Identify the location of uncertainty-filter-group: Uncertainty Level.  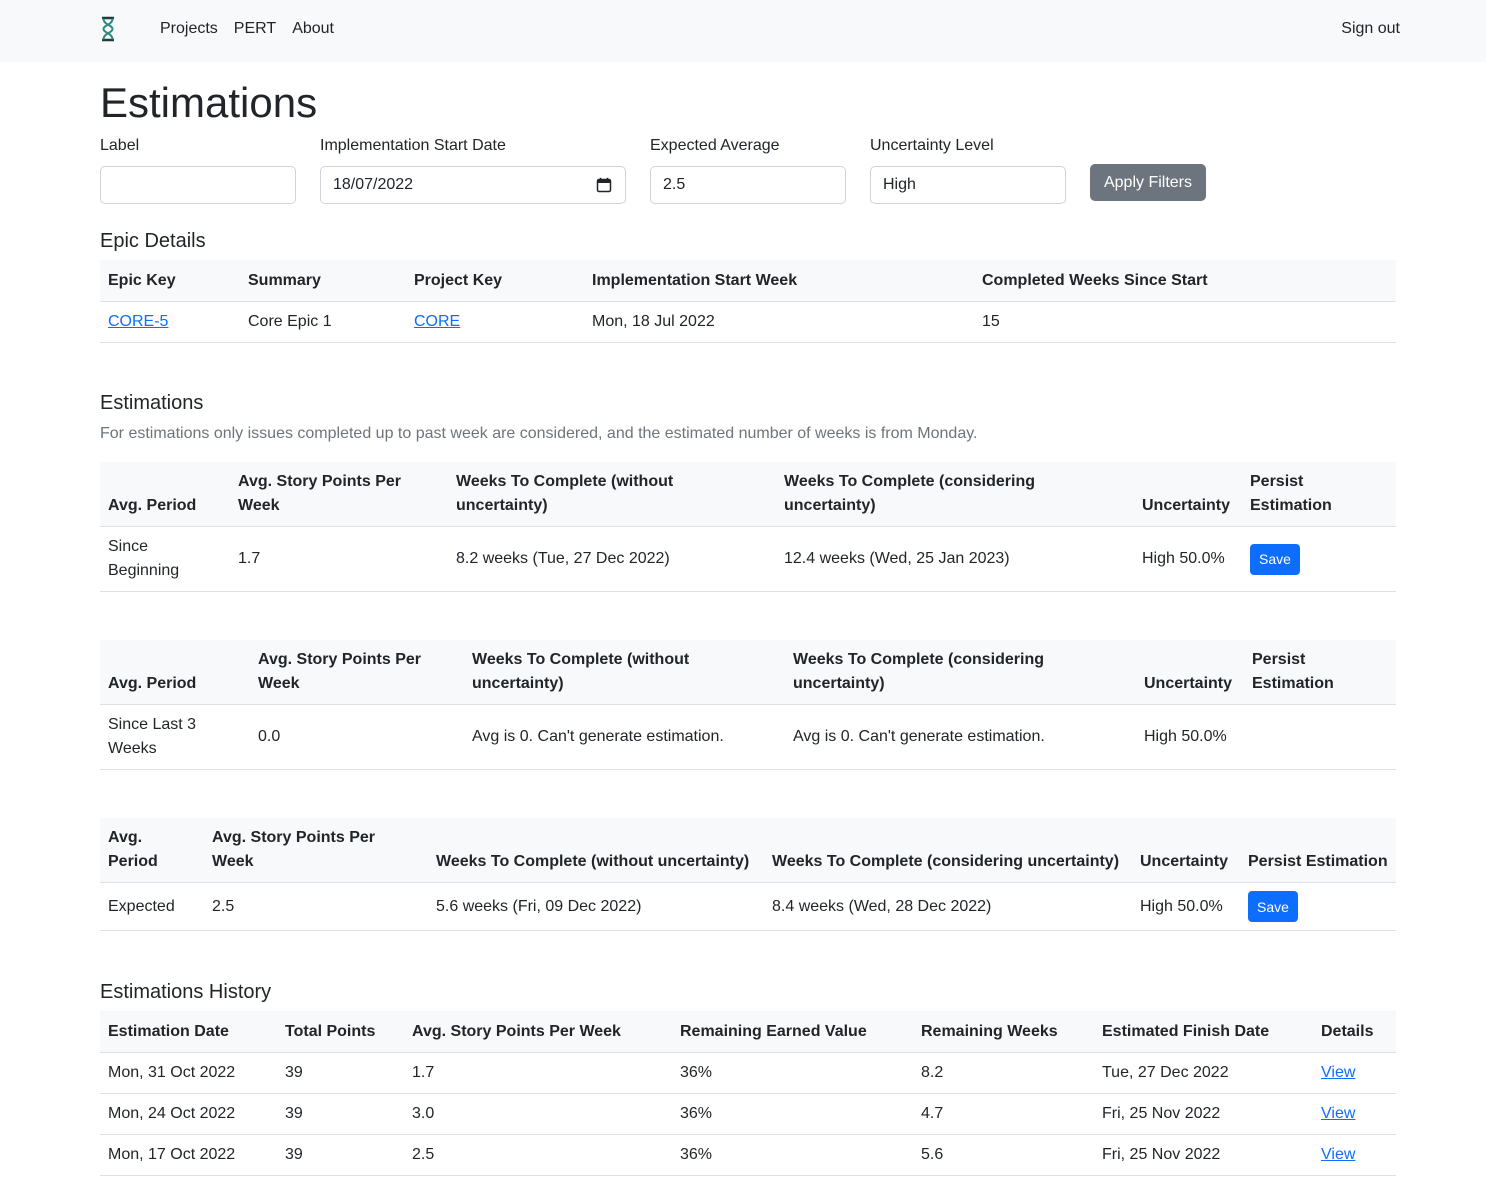
(968, 170).